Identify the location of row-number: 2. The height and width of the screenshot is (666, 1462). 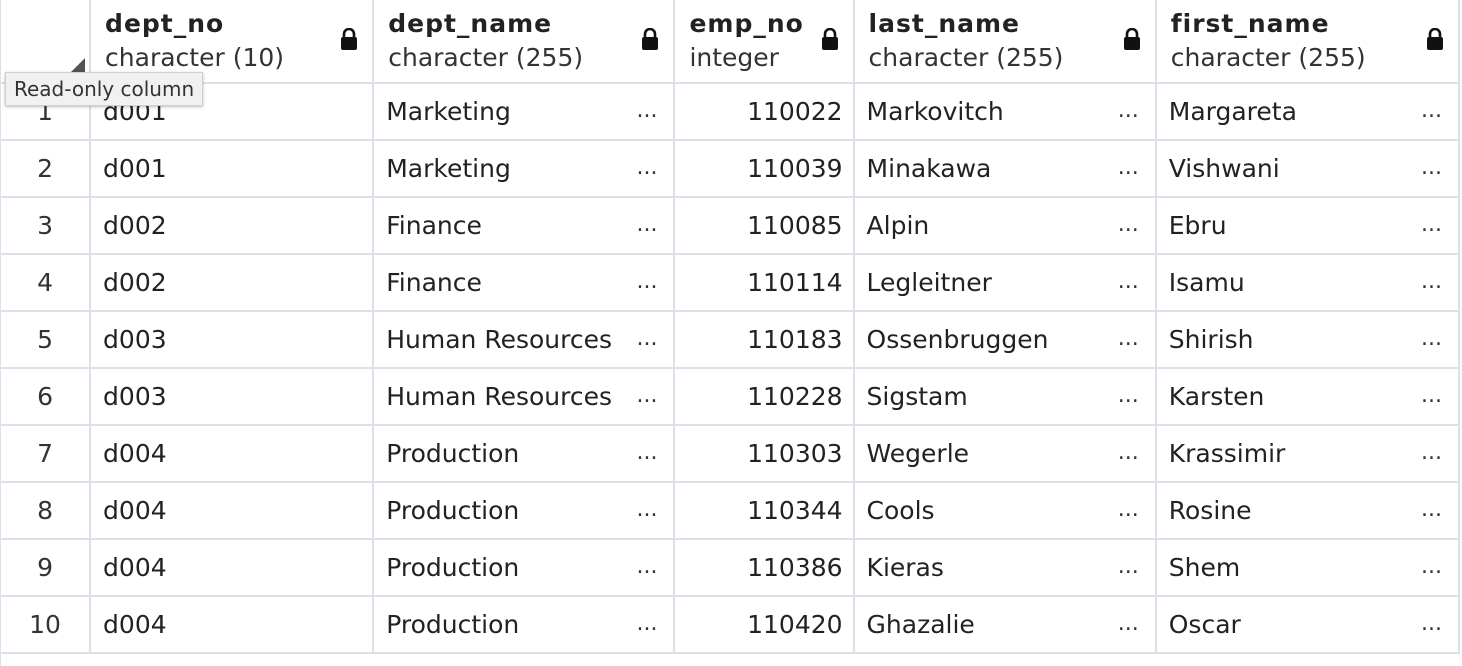
(46, 169).